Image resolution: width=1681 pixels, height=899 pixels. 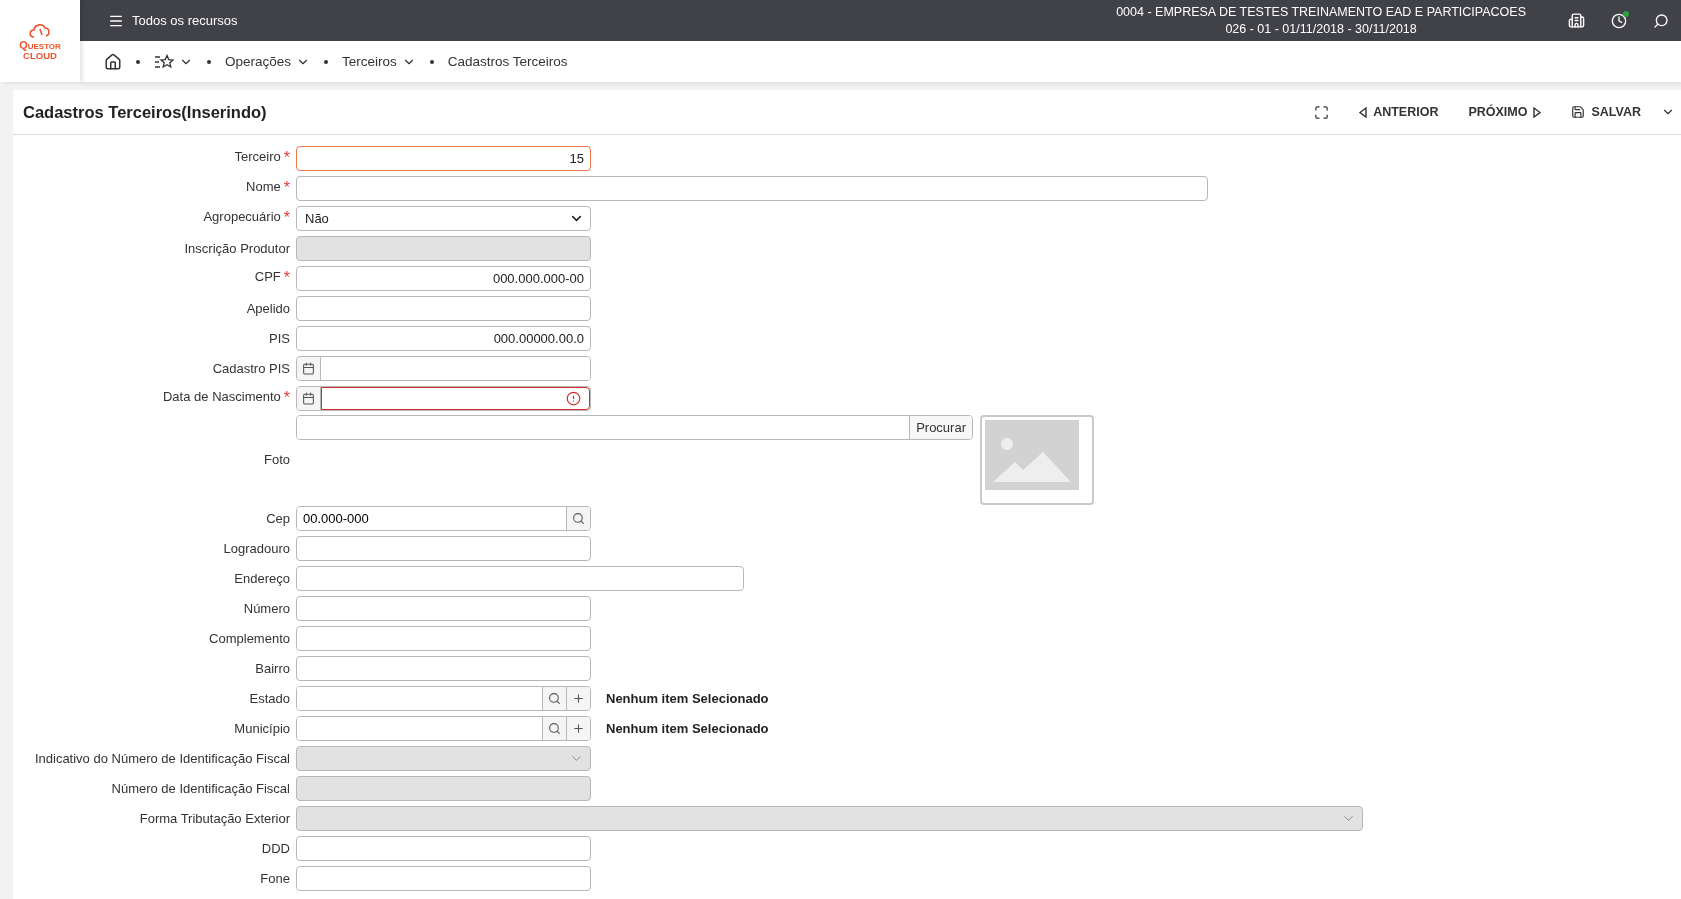 I want to click on field-label: Endereço, so click(x=262, y=578).